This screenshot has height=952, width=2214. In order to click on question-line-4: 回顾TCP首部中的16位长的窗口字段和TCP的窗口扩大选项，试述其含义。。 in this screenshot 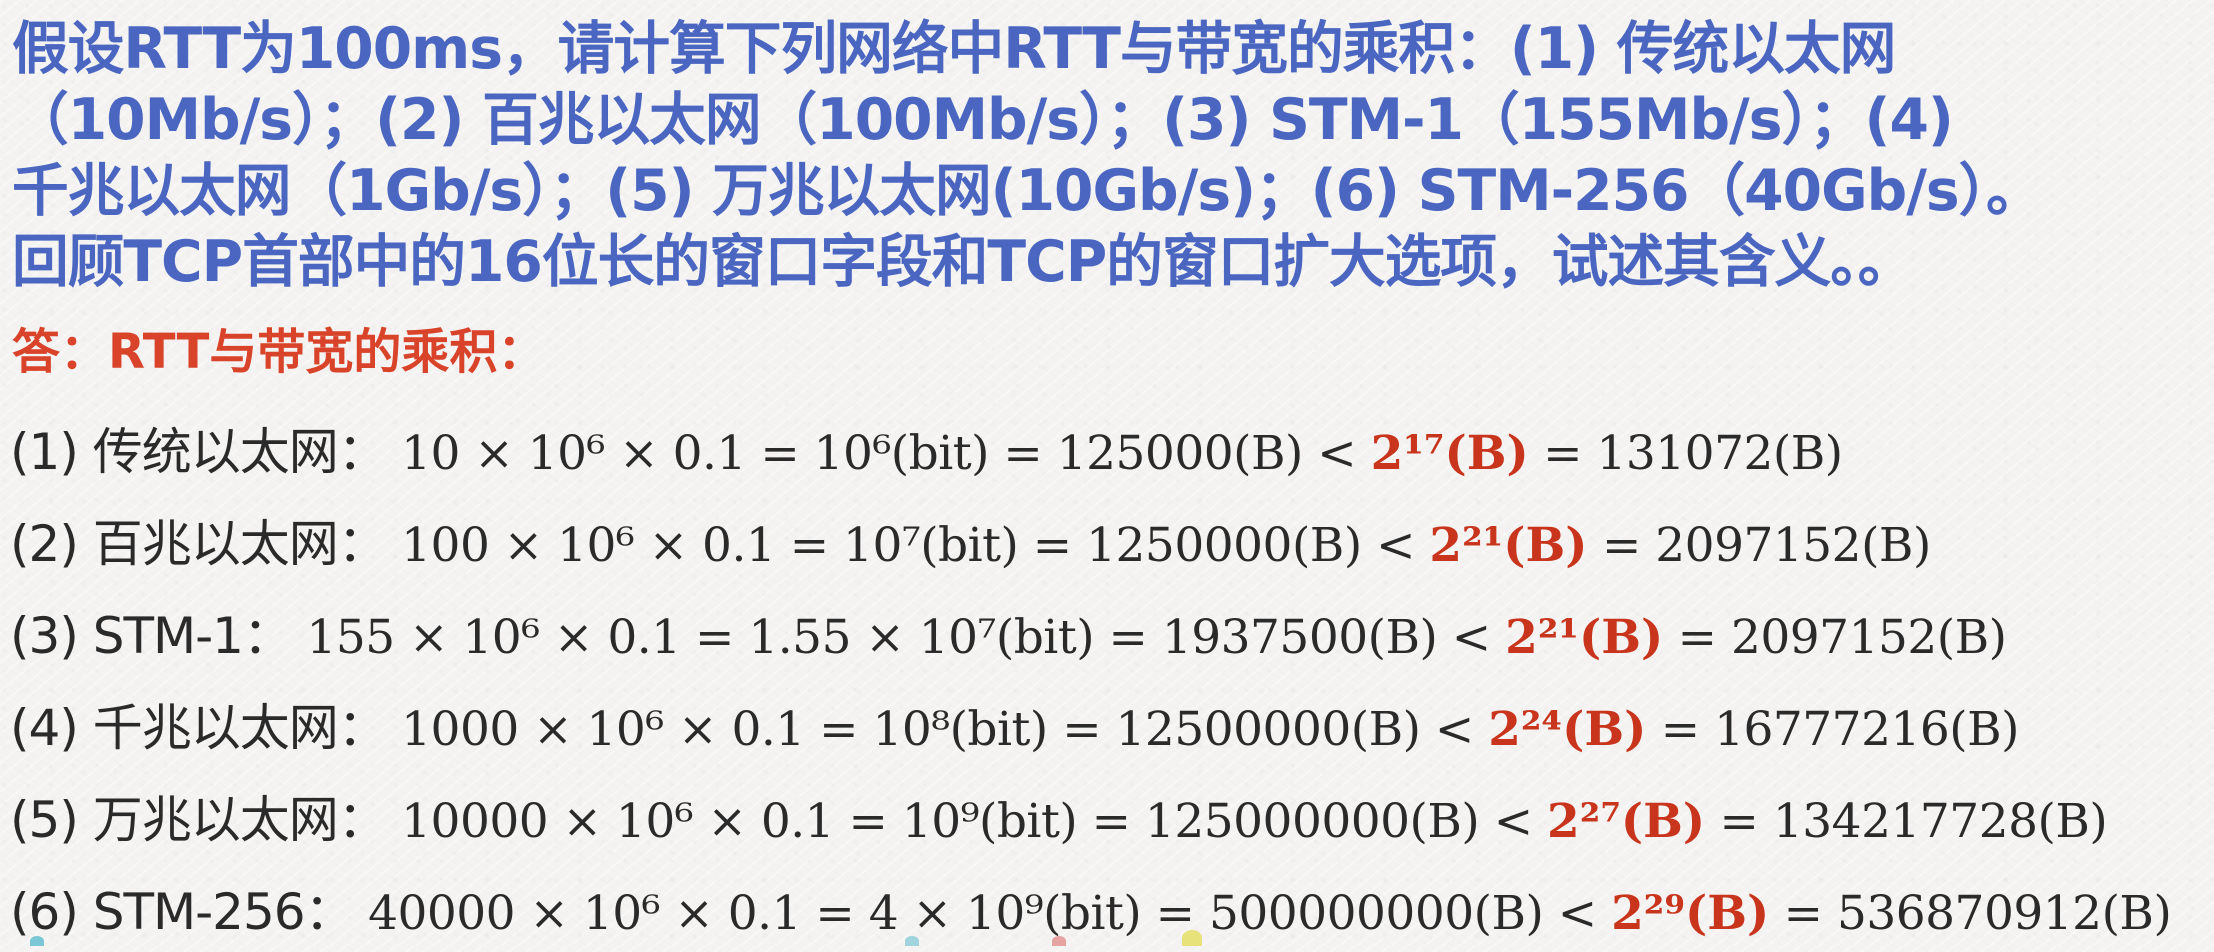, I will do `click(963, 262)`.